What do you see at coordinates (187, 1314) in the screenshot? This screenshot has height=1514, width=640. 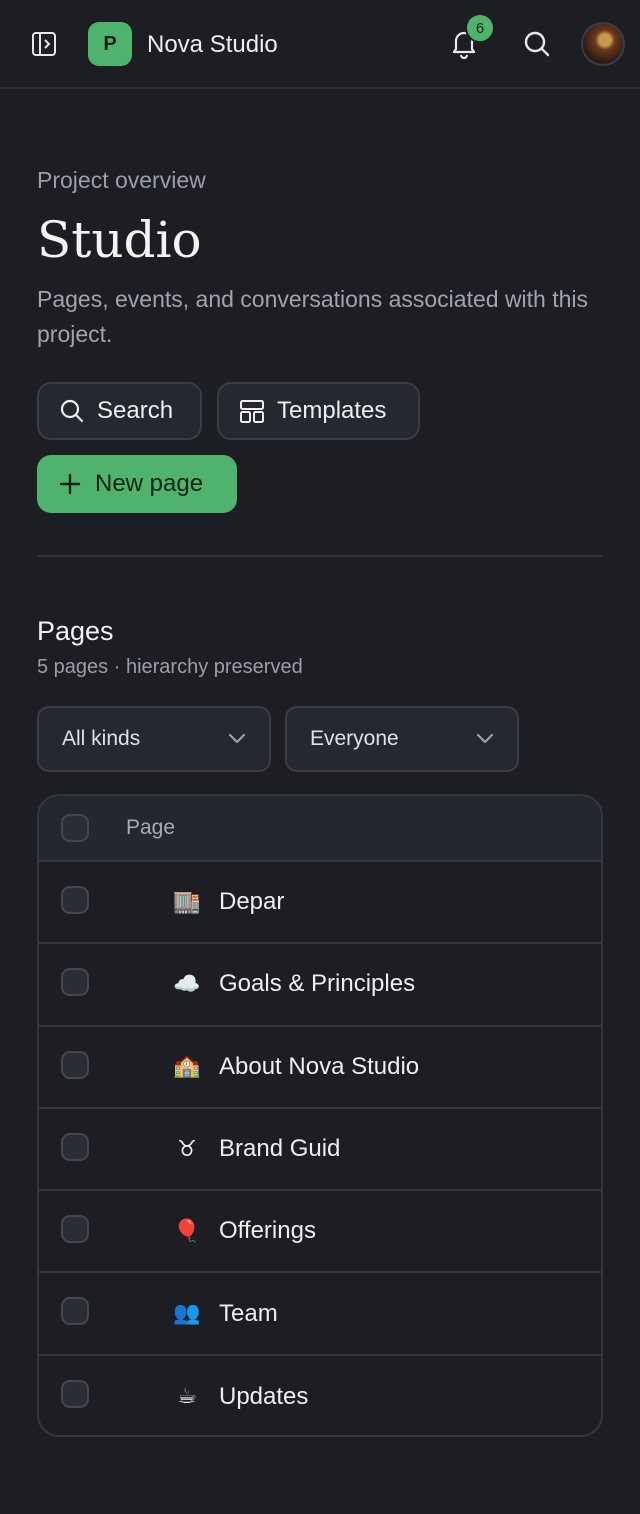 I see `page-emoji-icon: 👥` at bounding box center [187, 1314].